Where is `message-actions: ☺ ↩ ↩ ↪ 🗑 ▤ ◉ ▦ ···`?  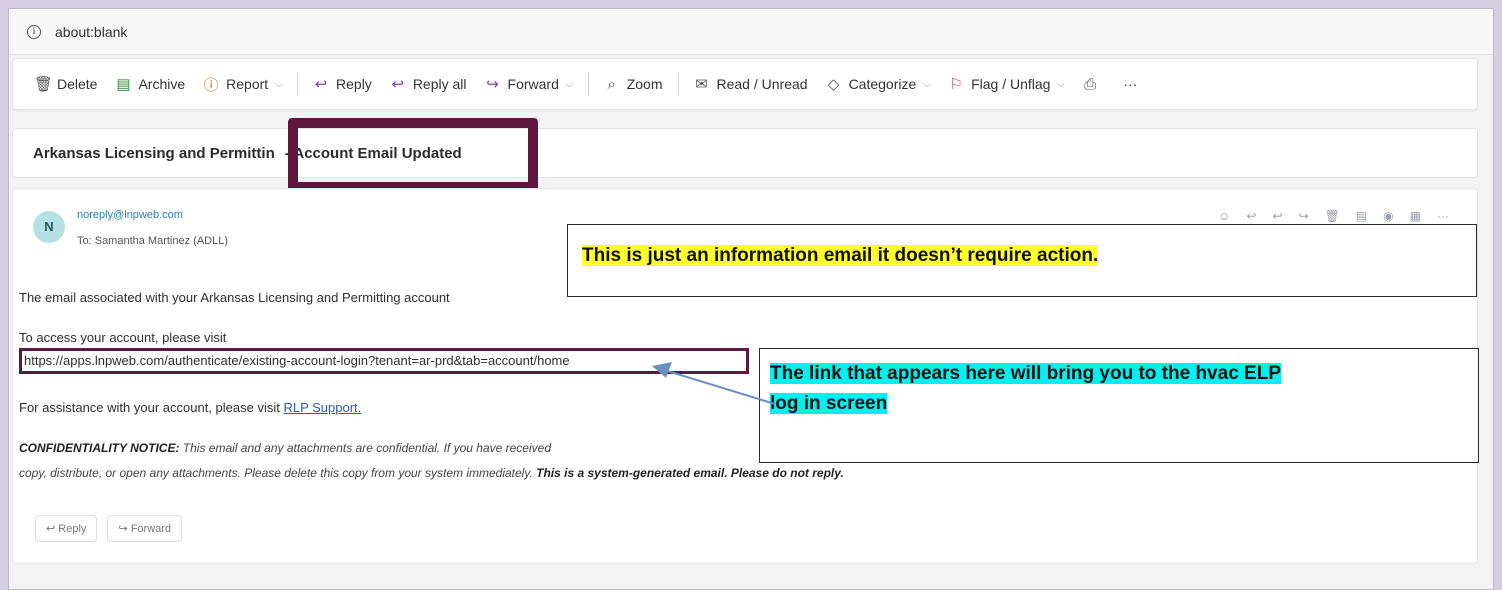 message-actions: ☺ ↩ ↩ ↪ 🗑 ▤ ◉ ▦ ··· is located at coordinates (1333, 216).